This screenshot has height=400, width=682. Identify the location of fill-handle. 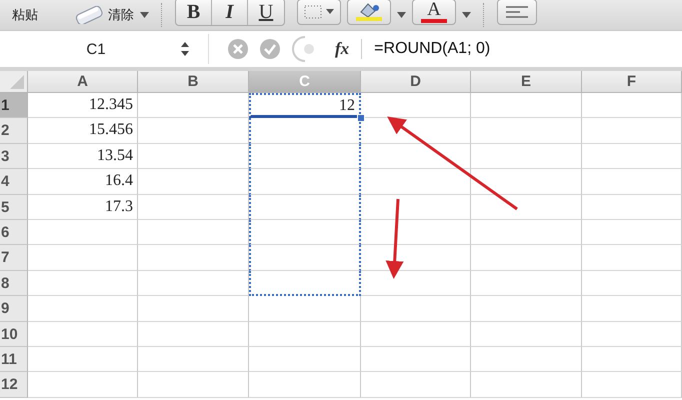
(361, 118).